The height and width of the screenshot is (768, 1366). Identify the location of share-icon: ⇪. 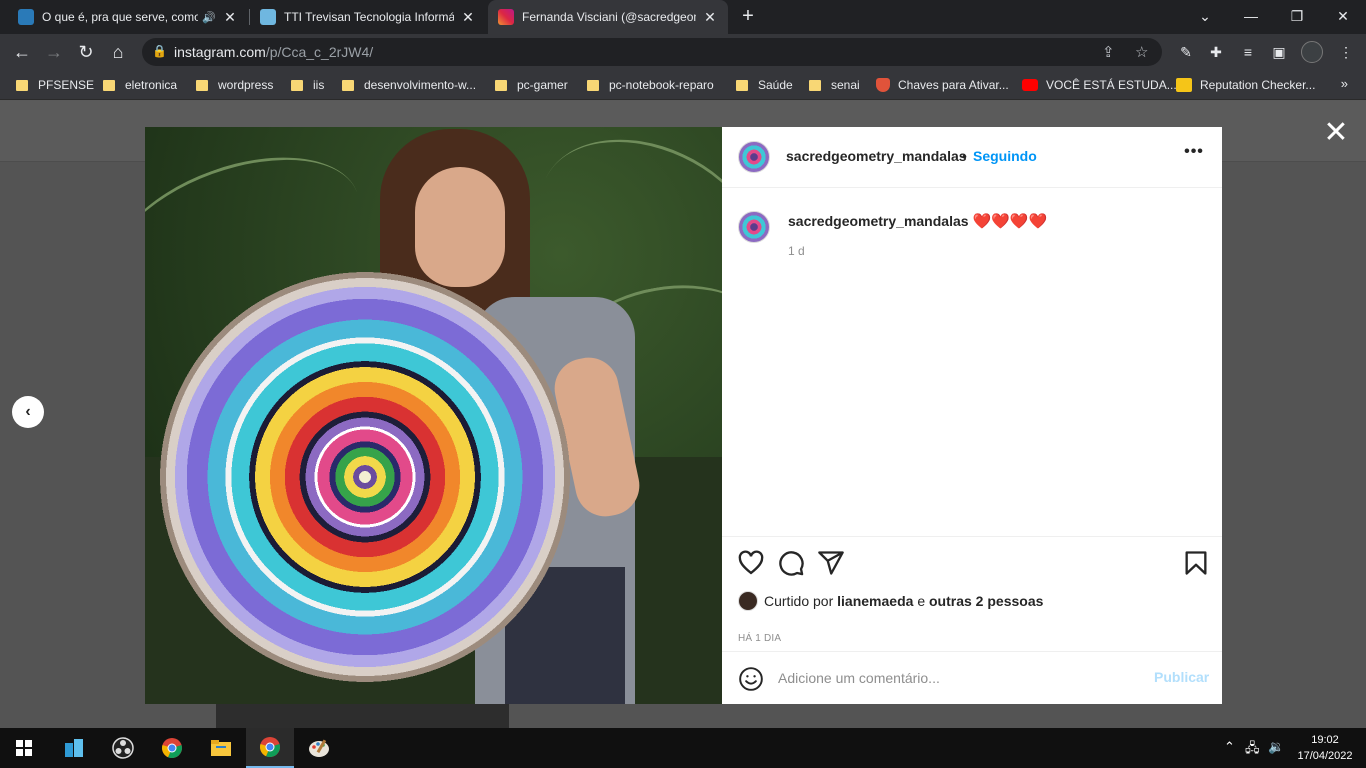
(1108, 52).